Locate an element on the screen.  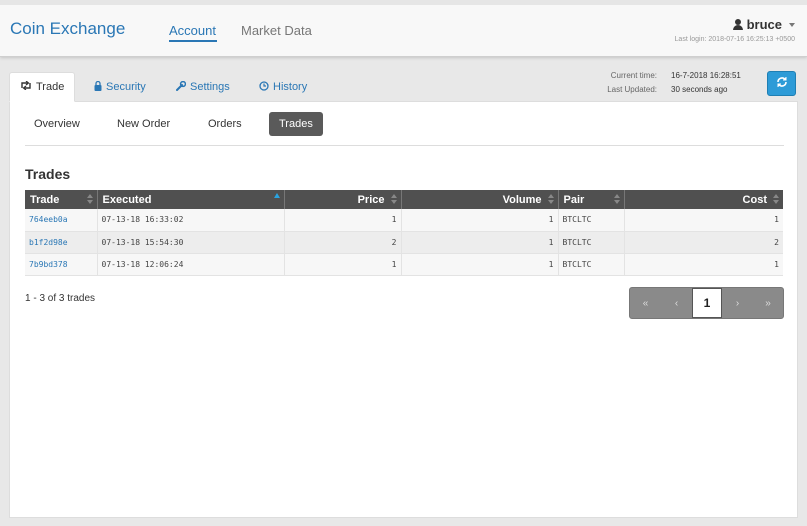
last-updated-value: 30 seconds ago is located at coordinates (699, 89).